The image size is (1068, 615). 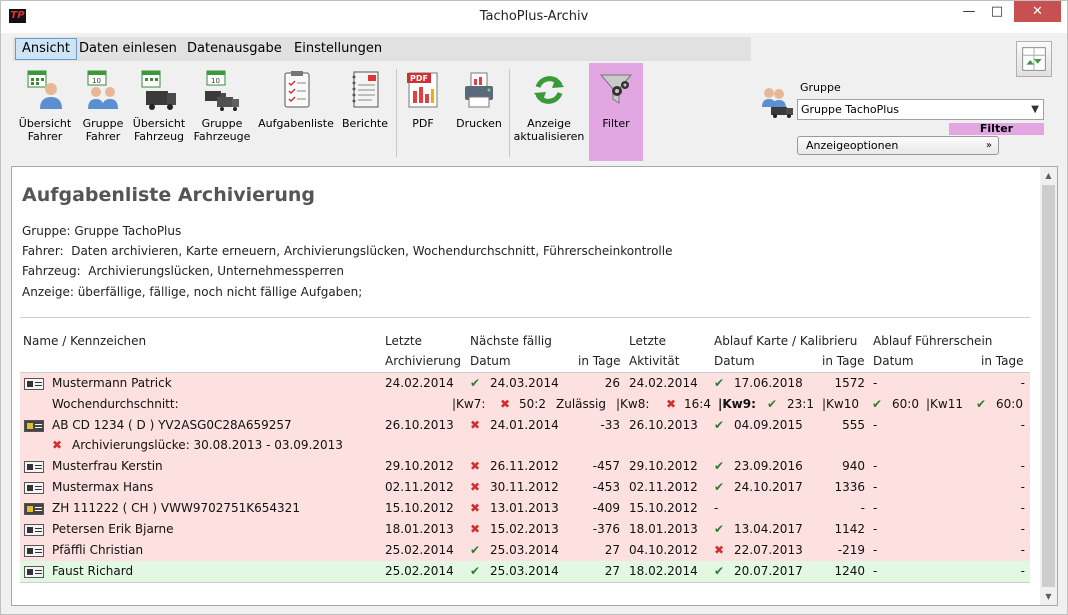 I want to click on minimize-button: —, so click(x=969, y=11).